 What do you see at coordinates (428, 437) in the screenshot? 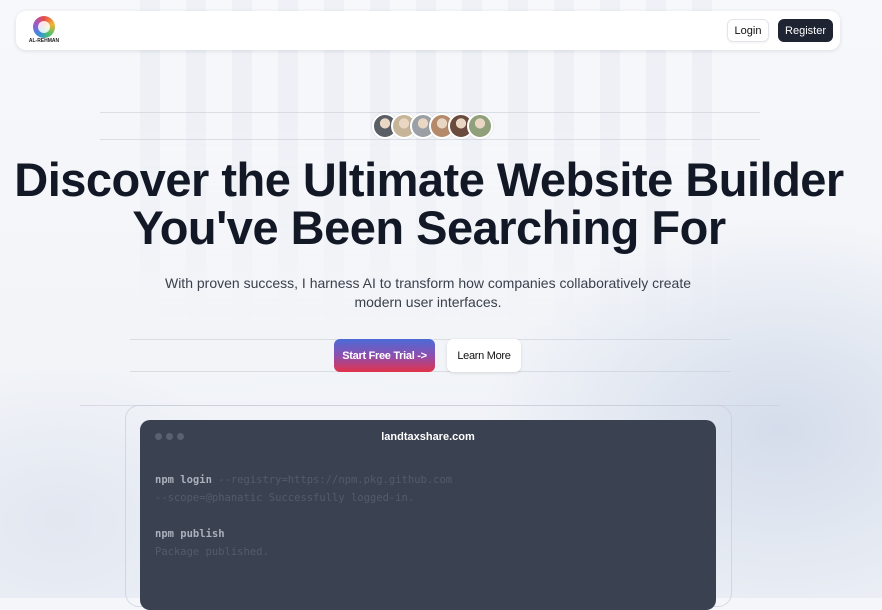
I see `terminal-title: landtaxshare.com` at bounding box center [428, 437].